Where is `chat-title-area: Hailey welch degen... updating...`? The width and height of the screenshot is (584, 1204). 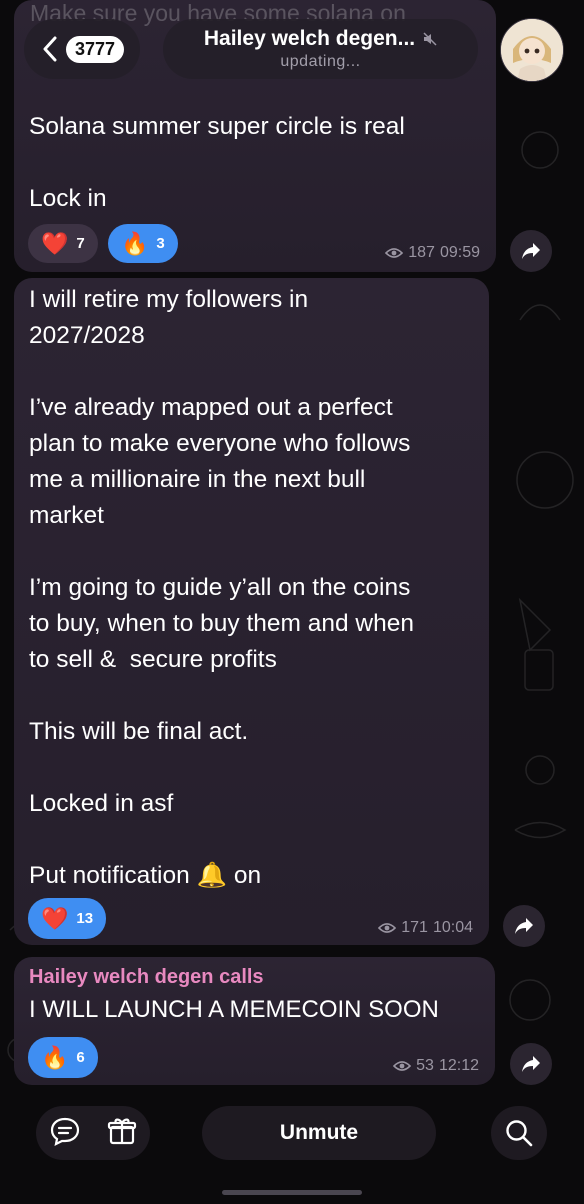
chat-title-area: Hailey welch degen... updating... is located at coordinates (320, 49).